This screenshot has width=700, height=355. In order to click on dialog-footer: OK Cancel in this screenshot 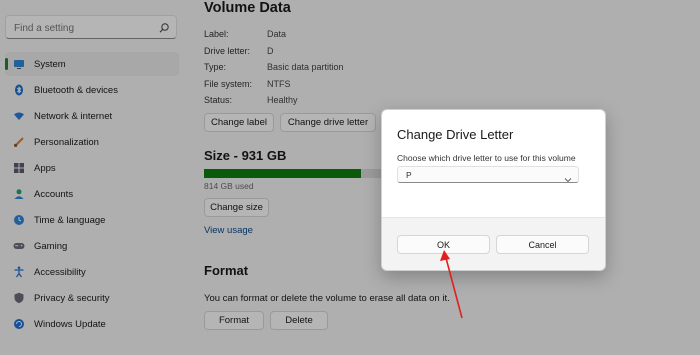, I will do `click(493, 243)`.